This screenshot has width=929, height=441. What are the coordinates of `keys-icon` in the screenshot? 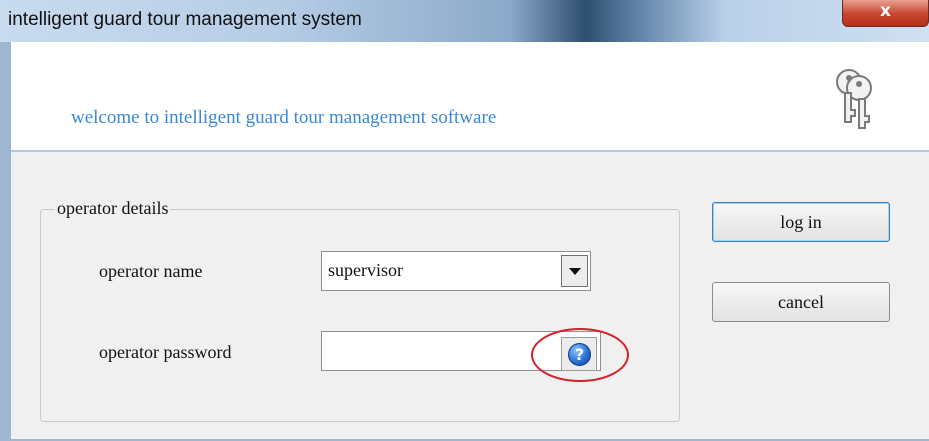 It's located at (854, 99).